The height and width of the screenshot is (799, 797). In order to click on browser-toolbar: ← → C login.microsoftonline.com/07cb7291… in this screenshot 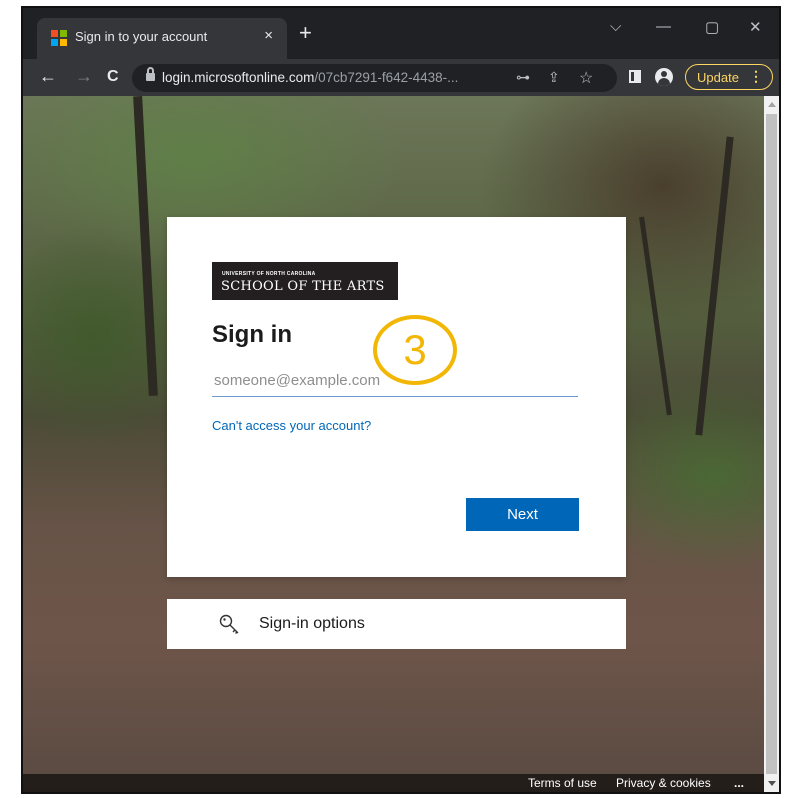, I will do `click(401, 77)`.